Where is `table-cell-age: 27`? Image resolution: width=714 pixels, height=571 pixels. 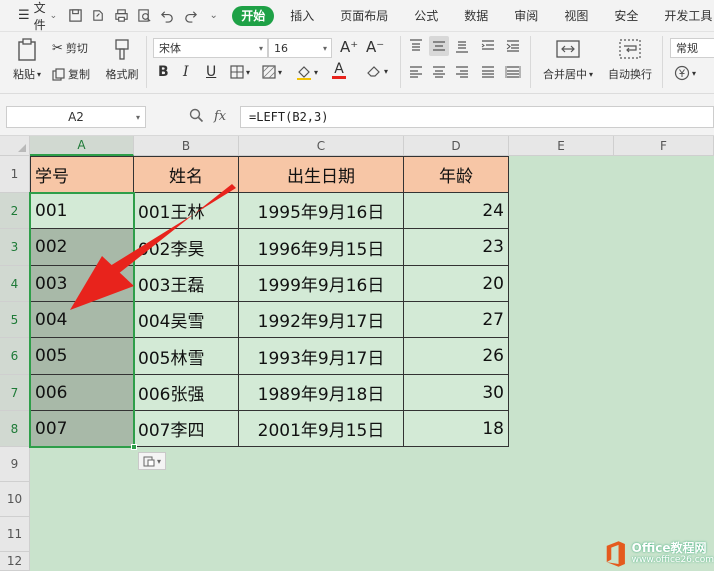
table-cell-age: 27 is located at coordinates (456, 320).